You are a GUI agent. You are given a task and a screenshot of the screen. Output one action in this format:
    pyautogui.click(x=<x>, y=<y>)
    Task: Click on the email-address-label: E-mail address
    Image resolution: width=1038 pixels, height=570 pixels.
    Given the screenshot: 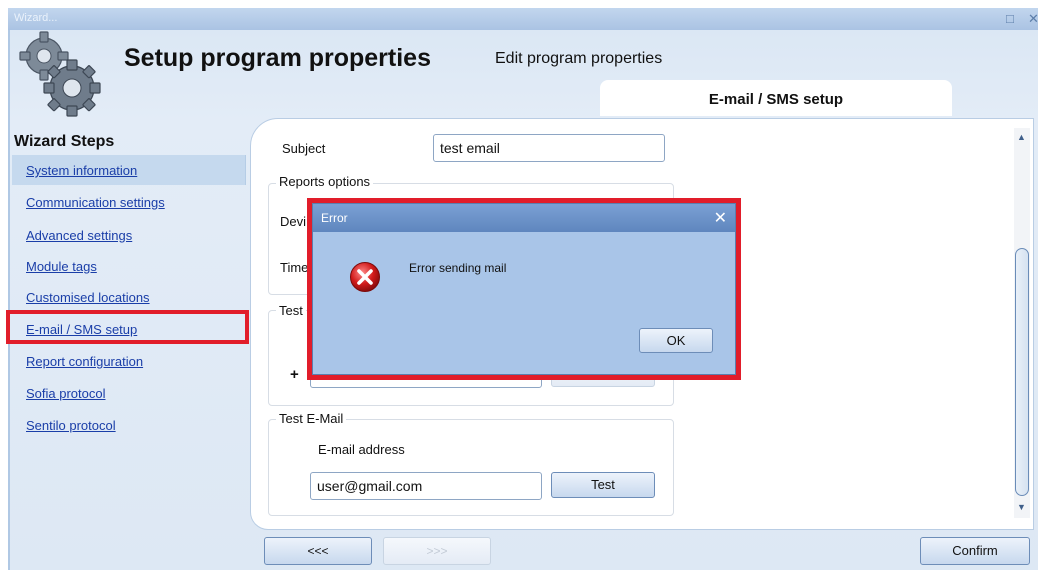 What is the action you would take?
    pyautogui.click(x=361, y=449)
    